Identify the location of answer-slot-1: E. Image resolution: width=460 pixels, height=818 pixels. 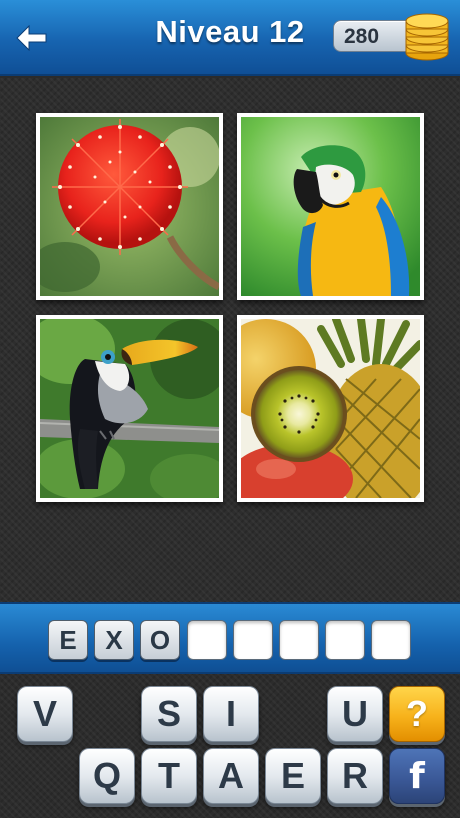
(68, 640).